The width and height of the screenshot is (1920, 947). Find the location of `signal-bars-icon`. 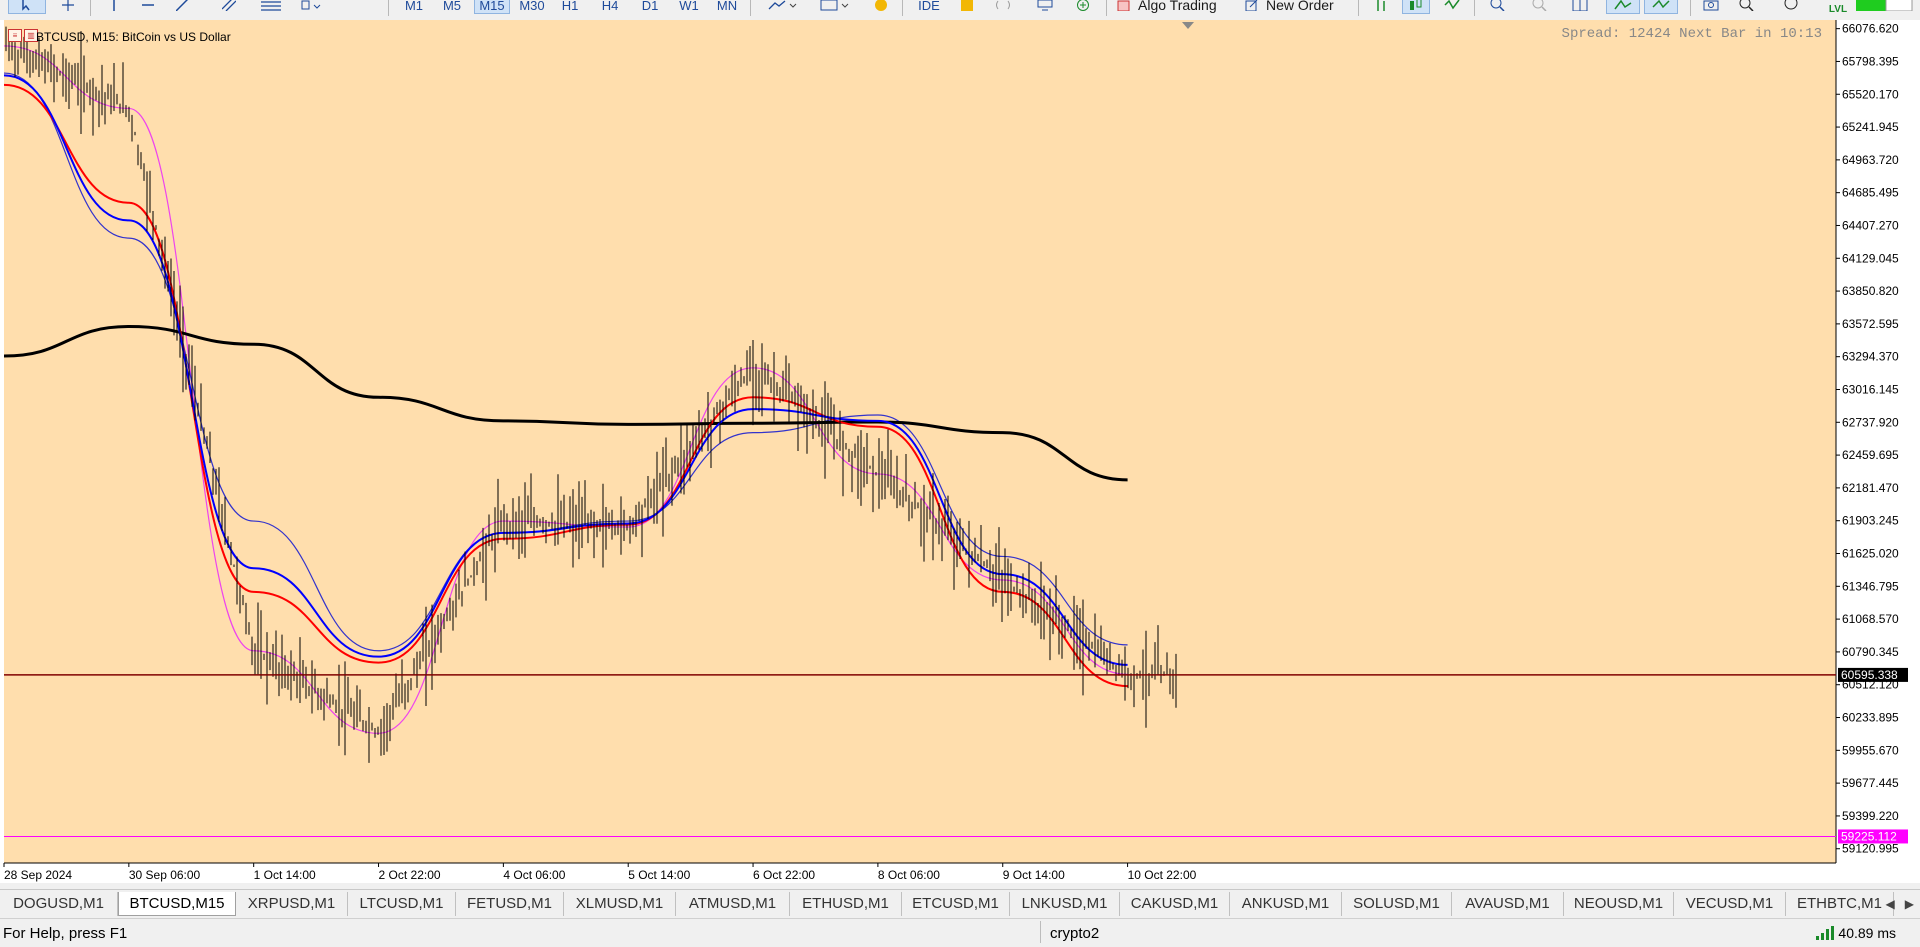

signal-bars-icon is located at coordinates (1825, 933).